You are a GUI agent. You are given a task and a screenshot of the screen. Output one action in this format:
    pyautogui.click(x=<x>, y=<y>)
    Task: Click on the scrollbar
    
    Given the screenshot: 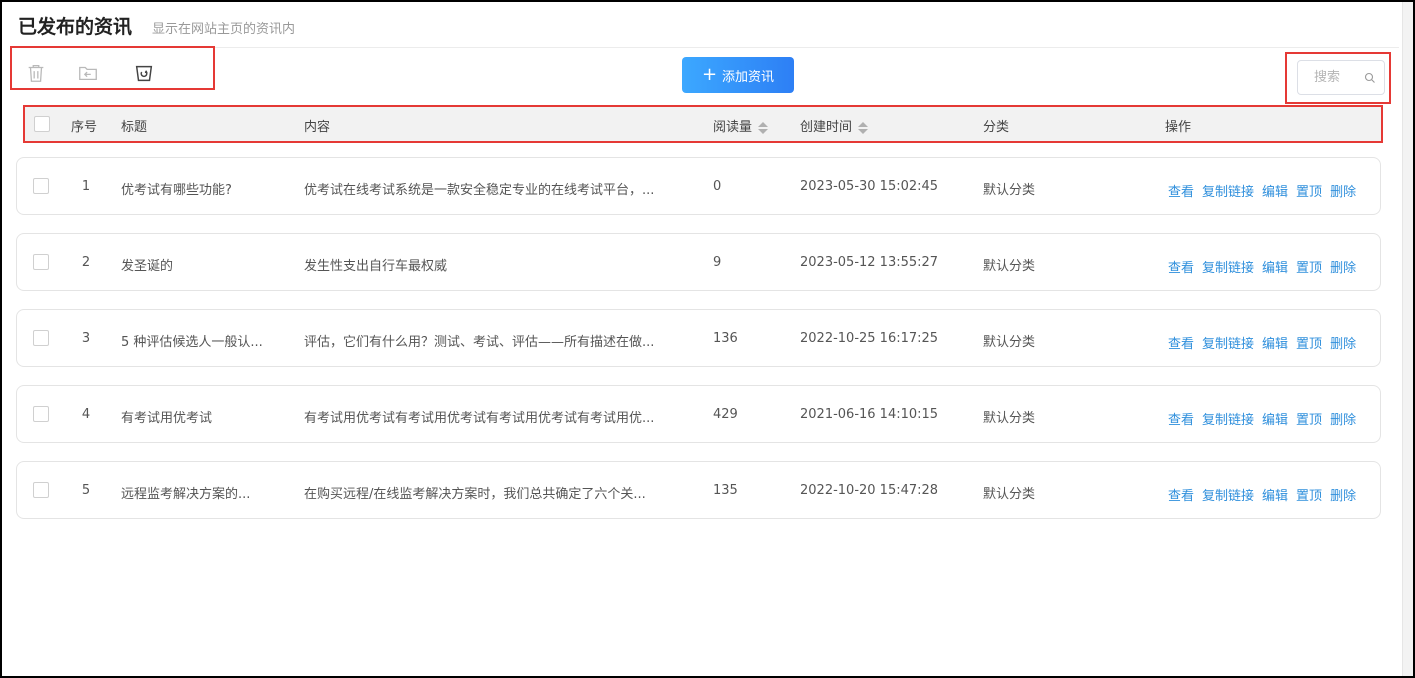 What is the action you would take?
    pyautogui.click(x=1407, y=339)
    